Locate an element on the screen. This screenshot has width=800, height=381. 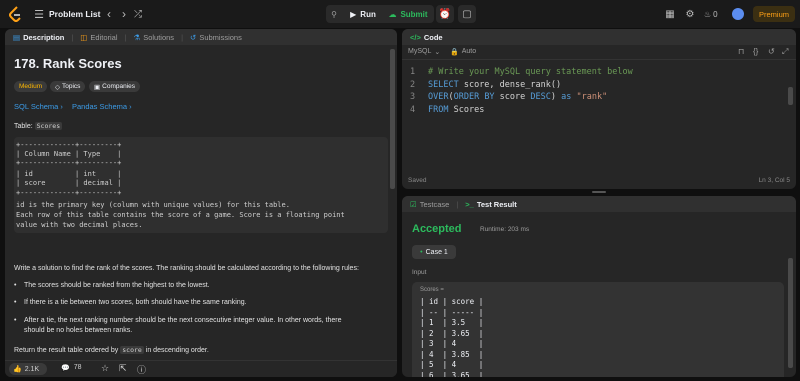
book-icon: ◫ is located at coordinates (84, 37).